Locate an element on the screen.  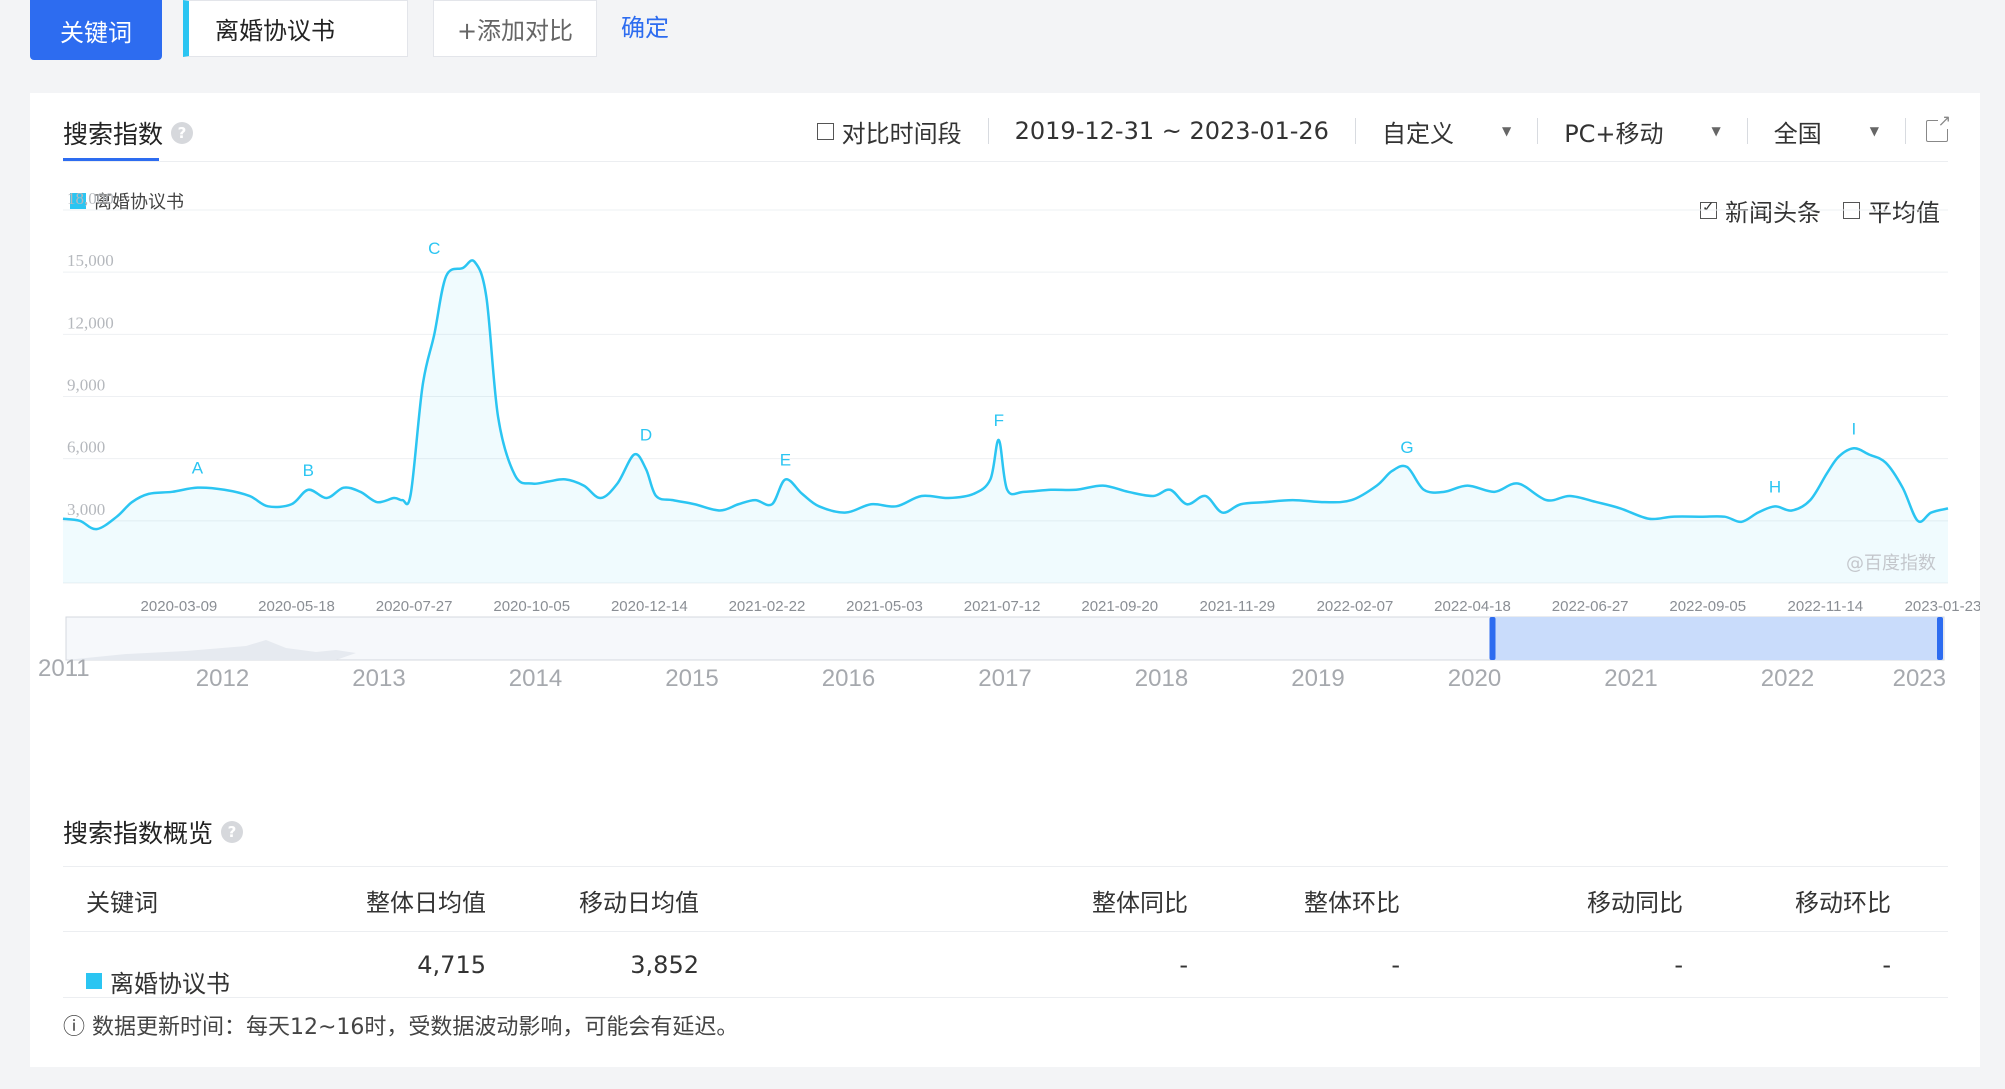
overview-title: 搜索指数概览 ? is located at coordinates (153, 832).